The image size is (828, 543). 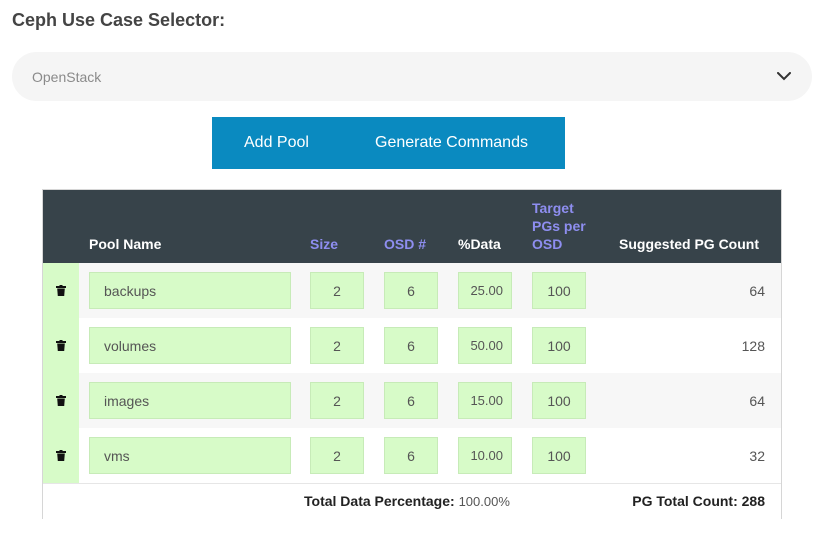 I want to click on total-data-percentage: Total Data Percentage: 100.00%, so click(x=407, y=501).